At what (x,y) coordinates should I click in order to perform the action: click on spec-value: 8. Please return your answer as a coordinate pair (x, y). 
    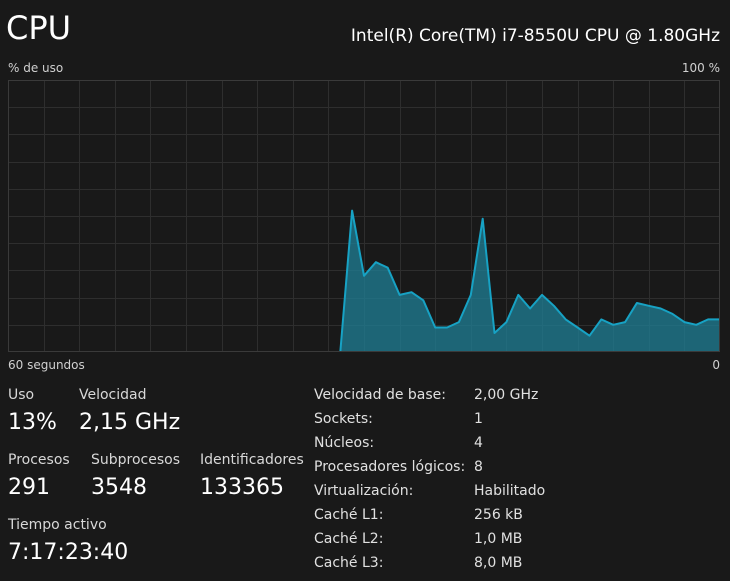
    Looking at the image, I should click on (478, 467).